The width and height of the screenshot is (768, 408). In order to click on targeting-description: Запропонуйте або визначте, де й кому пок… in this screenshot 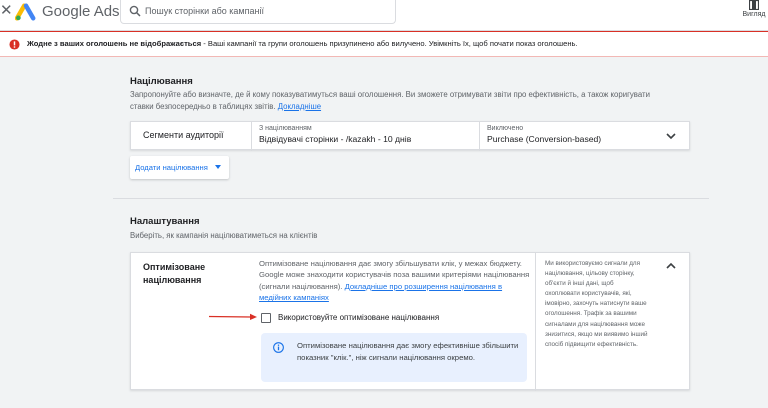, I will do `click(400, 101)`.